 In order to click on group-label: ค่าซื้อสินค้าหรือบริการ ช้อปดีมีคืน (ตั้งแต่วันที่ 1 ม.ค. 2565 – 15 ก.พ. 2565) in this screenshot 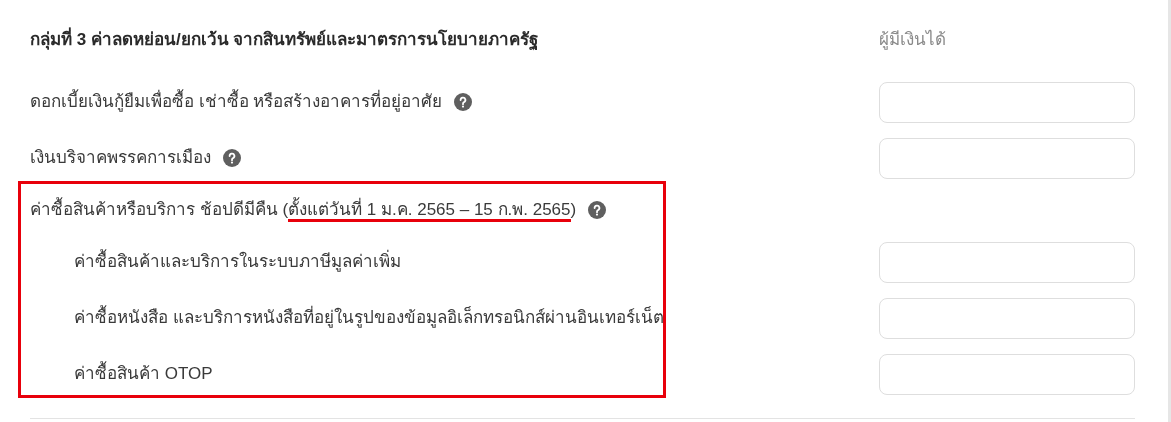, I will do `click(303, 210)`.